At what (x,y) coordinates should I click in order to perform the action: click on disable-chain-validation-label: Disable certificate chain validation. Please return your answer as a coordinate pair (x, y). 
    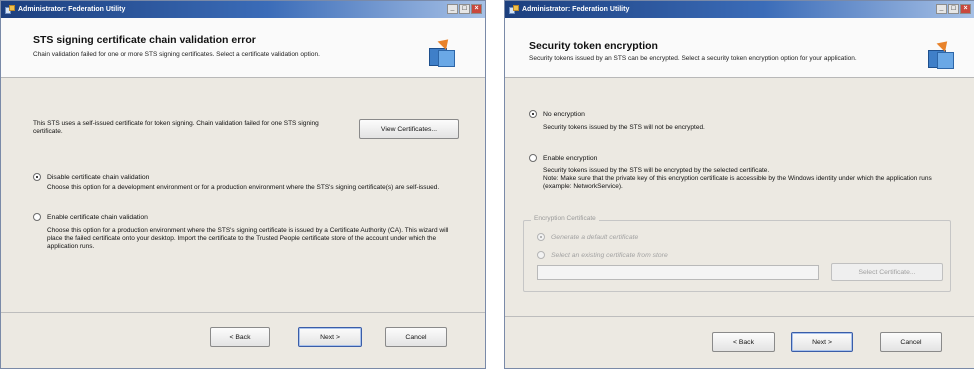
    Looking at the image, I should click on (98, 177).